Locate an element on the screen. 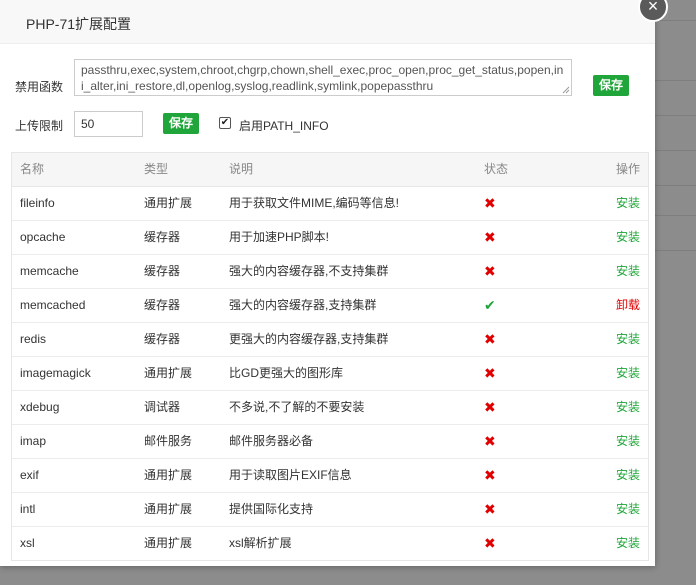 The width and height of the screenshot is (696, 585). extension-desc: 比GD更强大的图形库 is located at coordinates (286, 373).